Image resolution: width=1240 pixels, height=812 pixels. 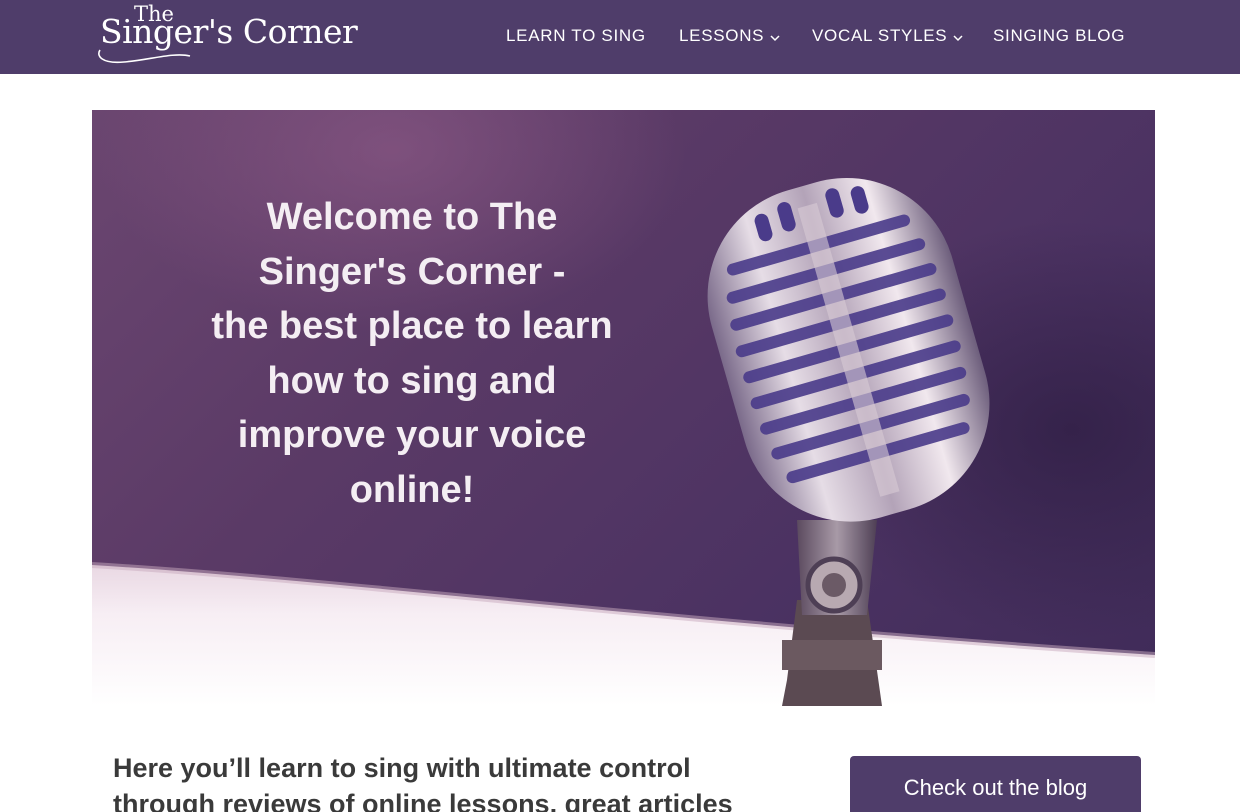 I want to click on check-out-blog-button: Check out the blog, so click(x=995, y=784).